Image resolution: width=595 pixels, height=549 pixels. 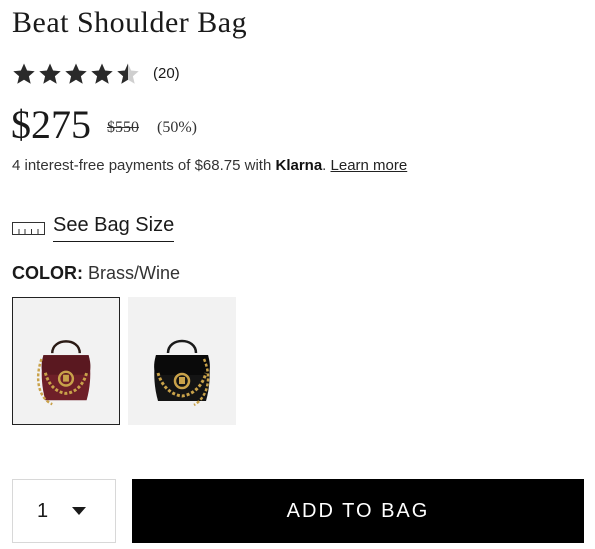 I want to click on bag-wine-image, so click(x=64, y=373).